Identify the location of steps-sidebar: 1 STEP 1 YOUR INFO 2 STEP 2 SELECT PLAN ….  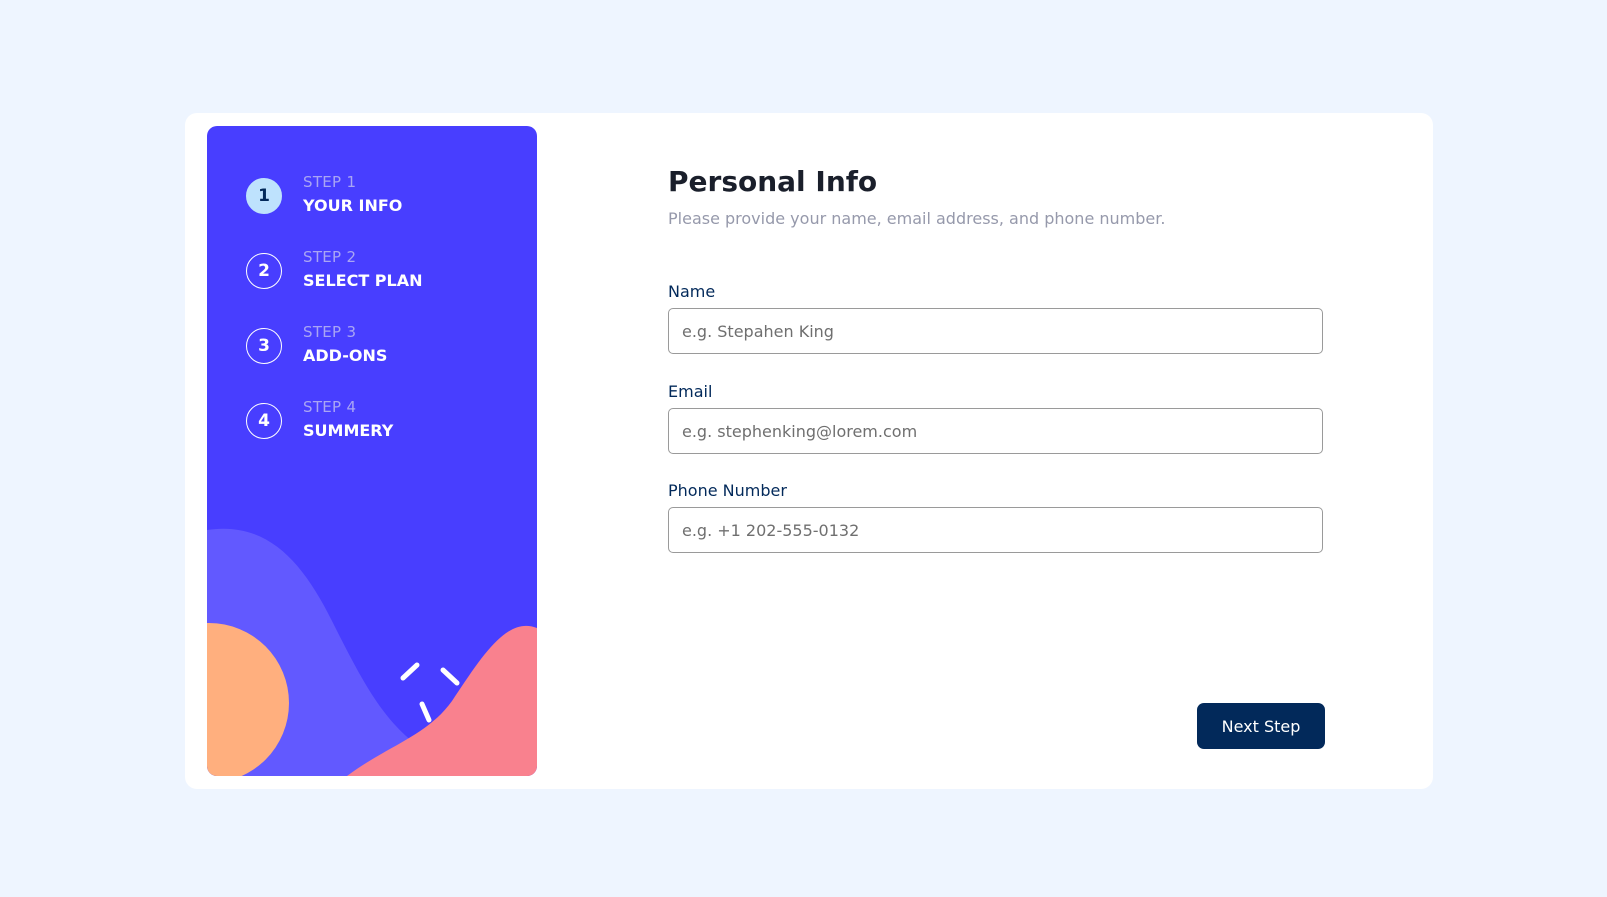
(372, 451).